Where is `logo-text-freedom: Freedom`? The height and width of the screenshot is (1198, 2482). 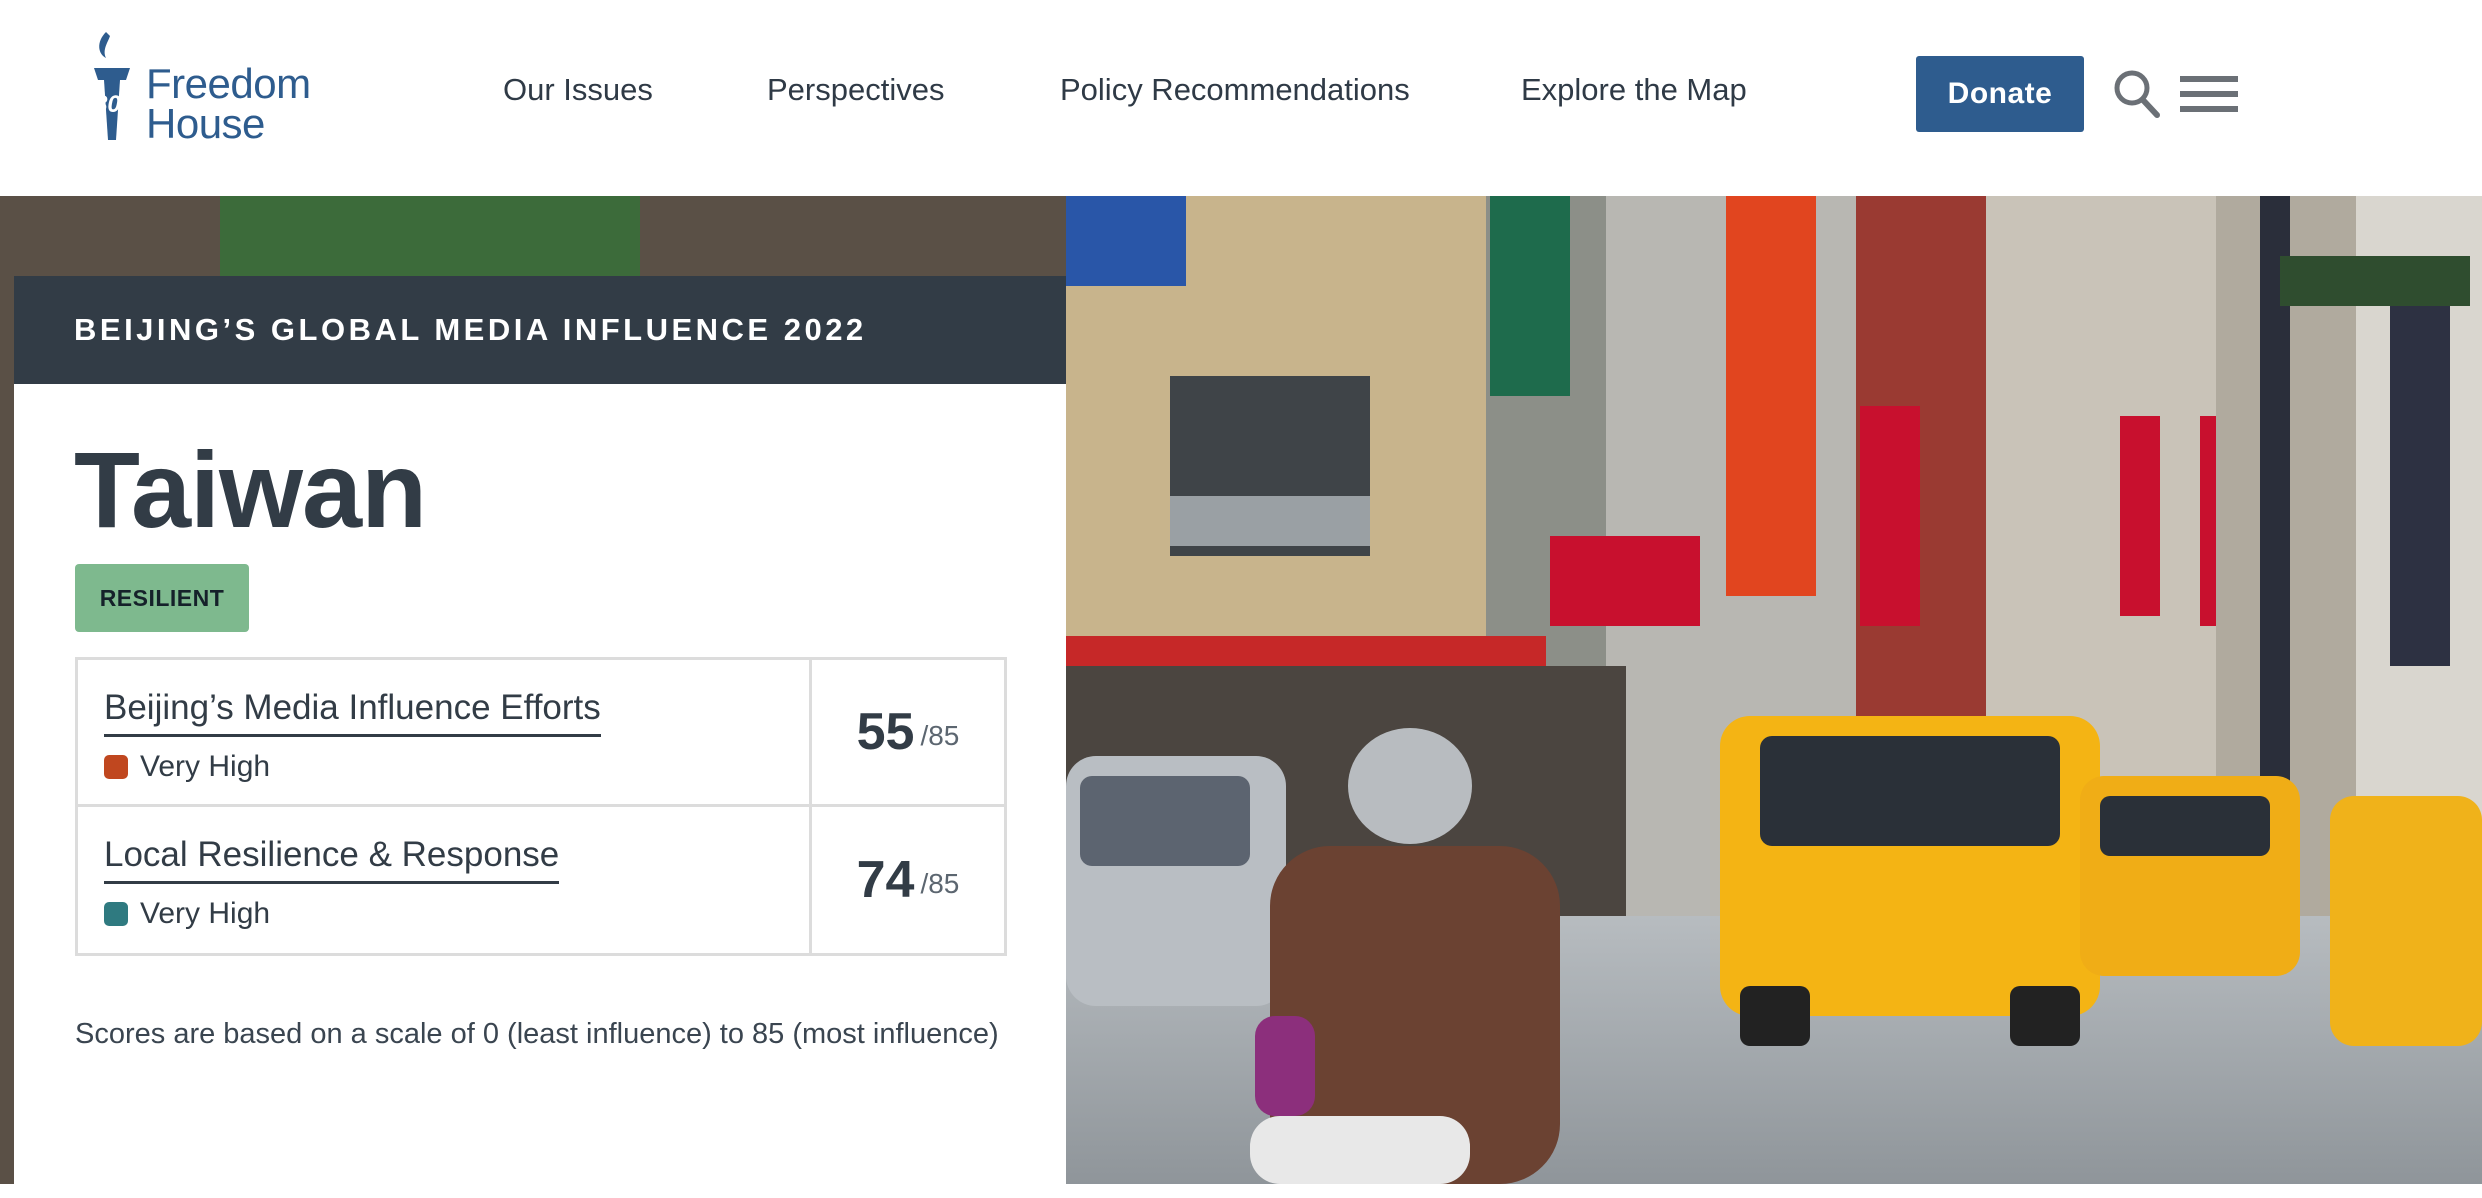
logo-text-freedom: Freedom is located at coordinates (228, 83).